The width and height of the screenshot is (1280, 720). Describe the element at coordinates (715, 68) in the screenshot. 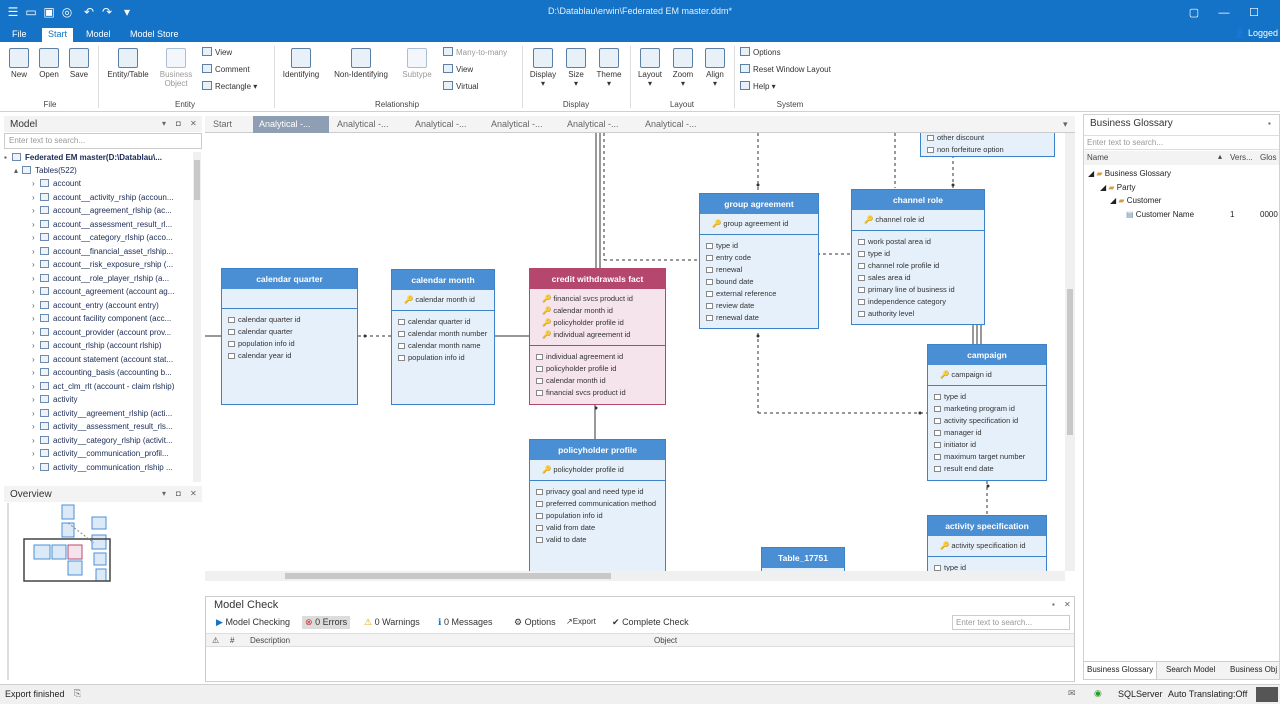

I see `align-button: Align ▾` at that location.